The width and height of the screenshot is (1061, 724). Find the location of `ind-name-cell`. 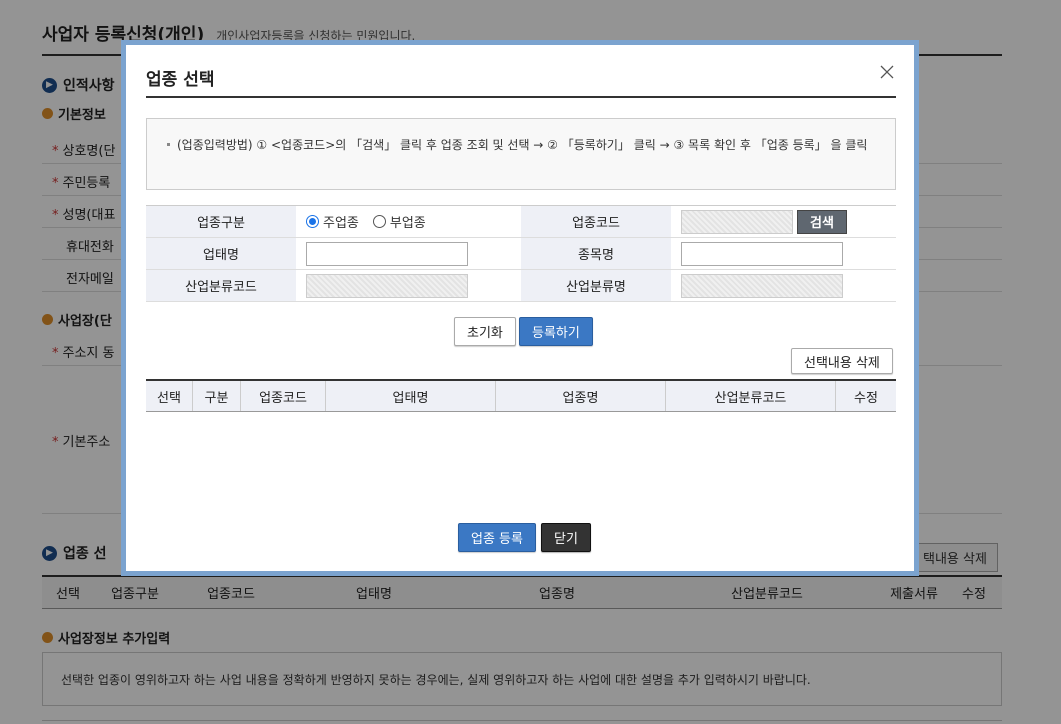

ind-name-cell is located at coordinates (783, 285).